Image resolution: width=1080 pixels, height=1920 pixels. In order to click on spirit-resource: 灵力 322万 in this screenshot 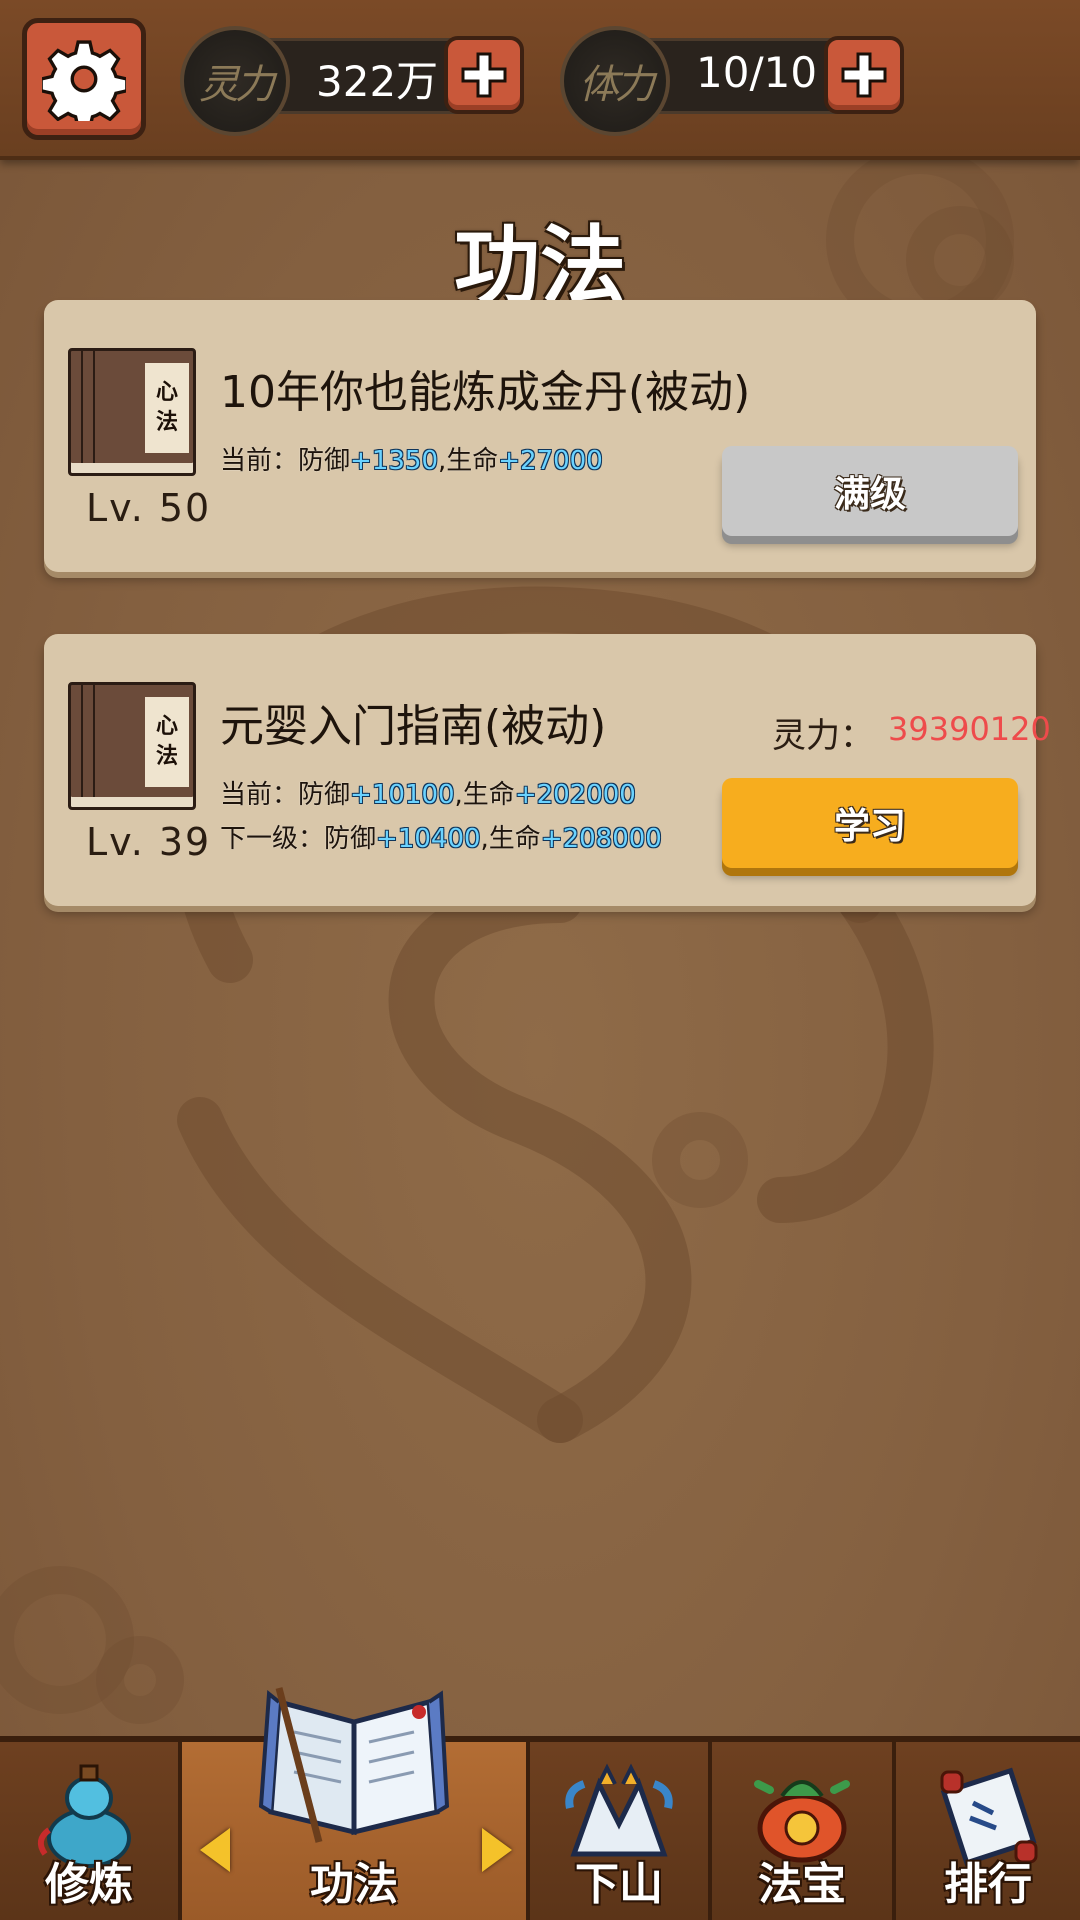, I will do `click(355, 81)`.